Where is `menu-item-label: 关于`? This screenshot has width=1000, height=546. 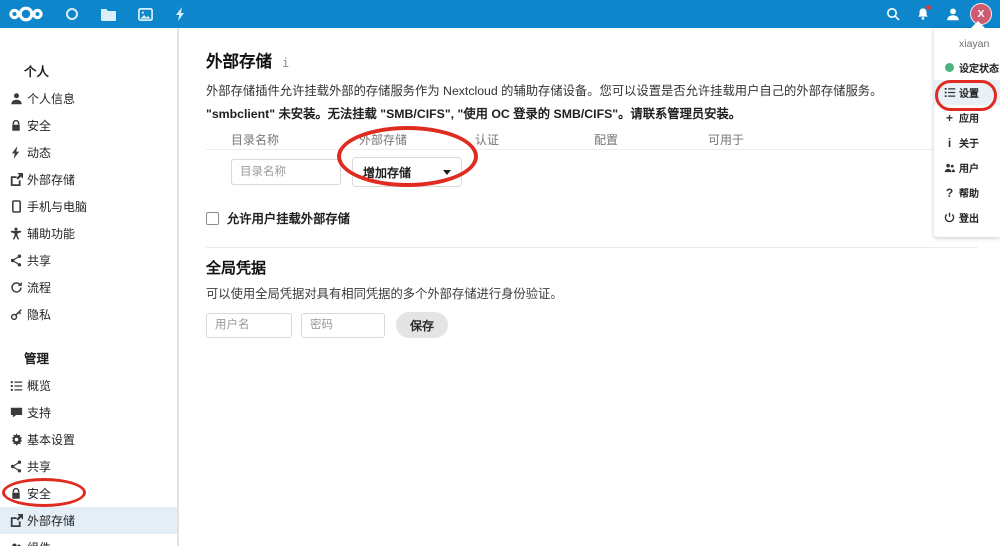 menu-item-label: 关于 is located at coordinates (969, 144).